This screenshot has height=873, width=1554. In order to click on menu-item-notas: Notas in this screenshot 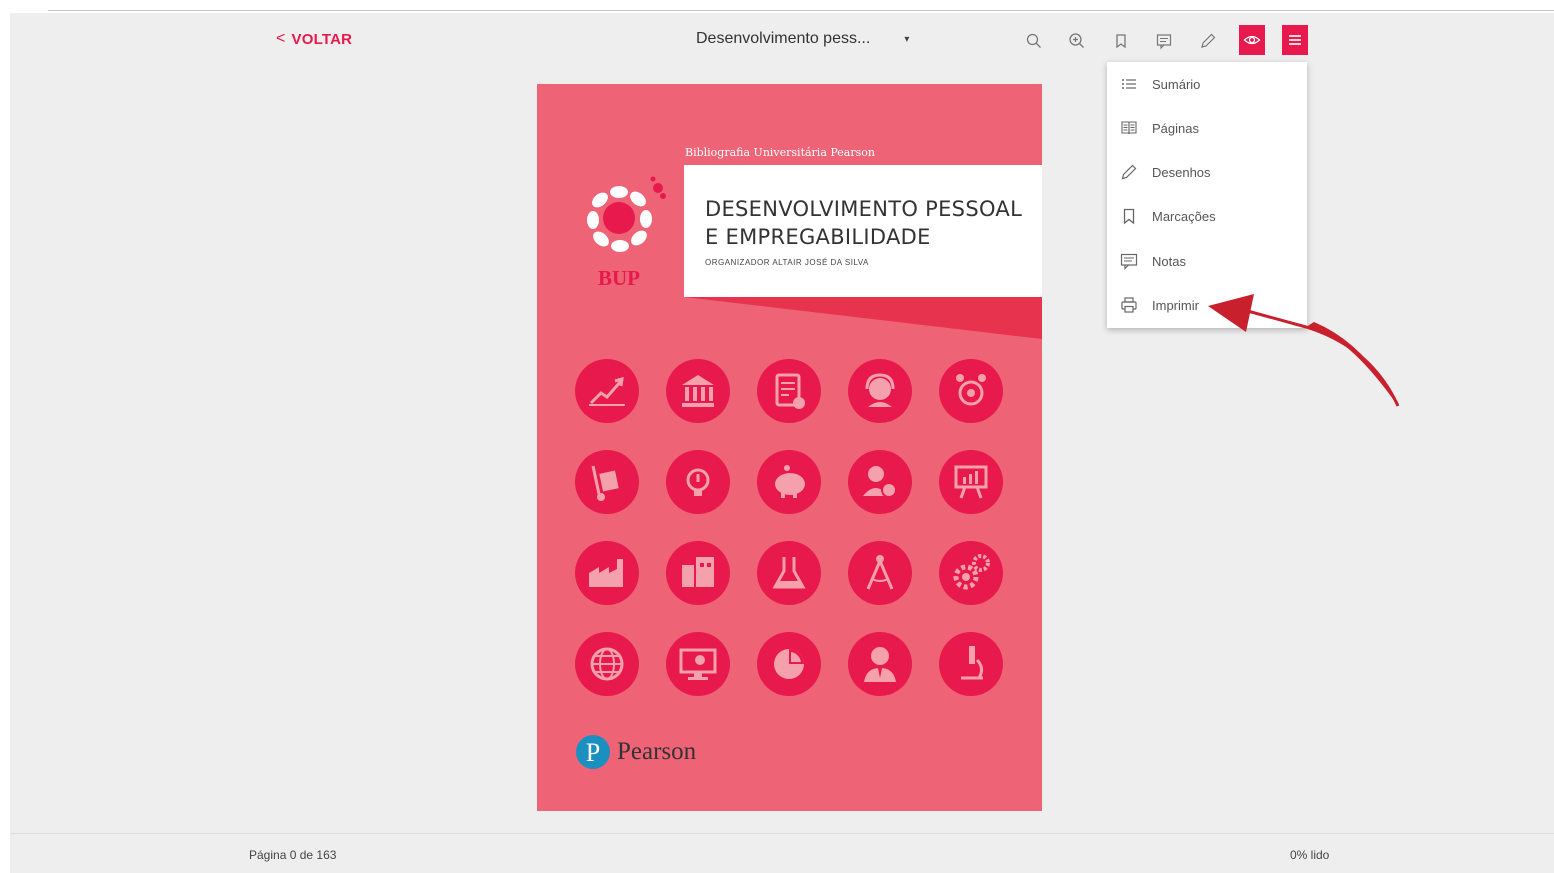, I will do `click(1207, 261)`.